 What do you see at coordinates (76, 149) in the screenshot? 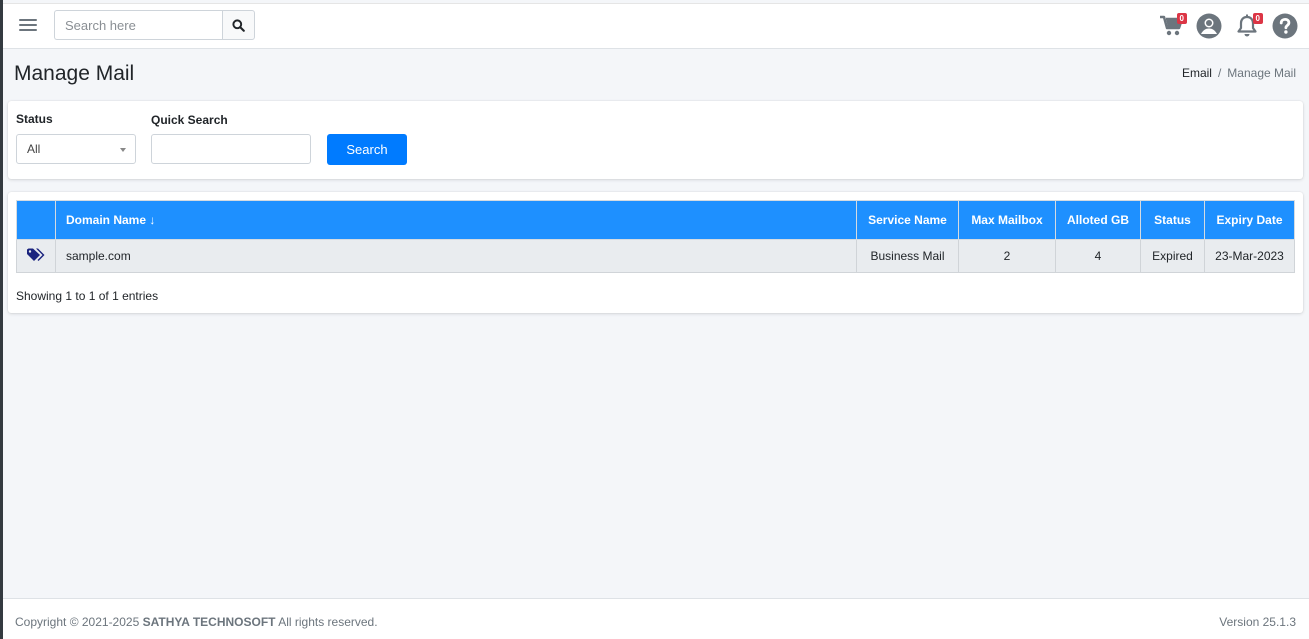
I see `status-select: All` at bounding box center [76, 149].